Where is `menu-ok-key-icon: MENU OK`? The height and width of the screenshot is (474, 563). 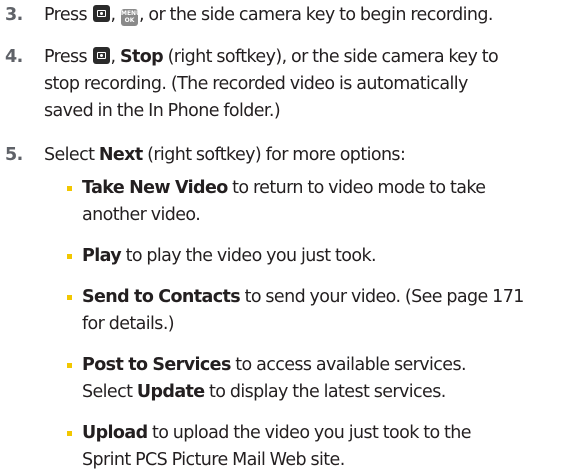 menu-ok-key-icon: MENU OK is located at coordinates (130, 17).